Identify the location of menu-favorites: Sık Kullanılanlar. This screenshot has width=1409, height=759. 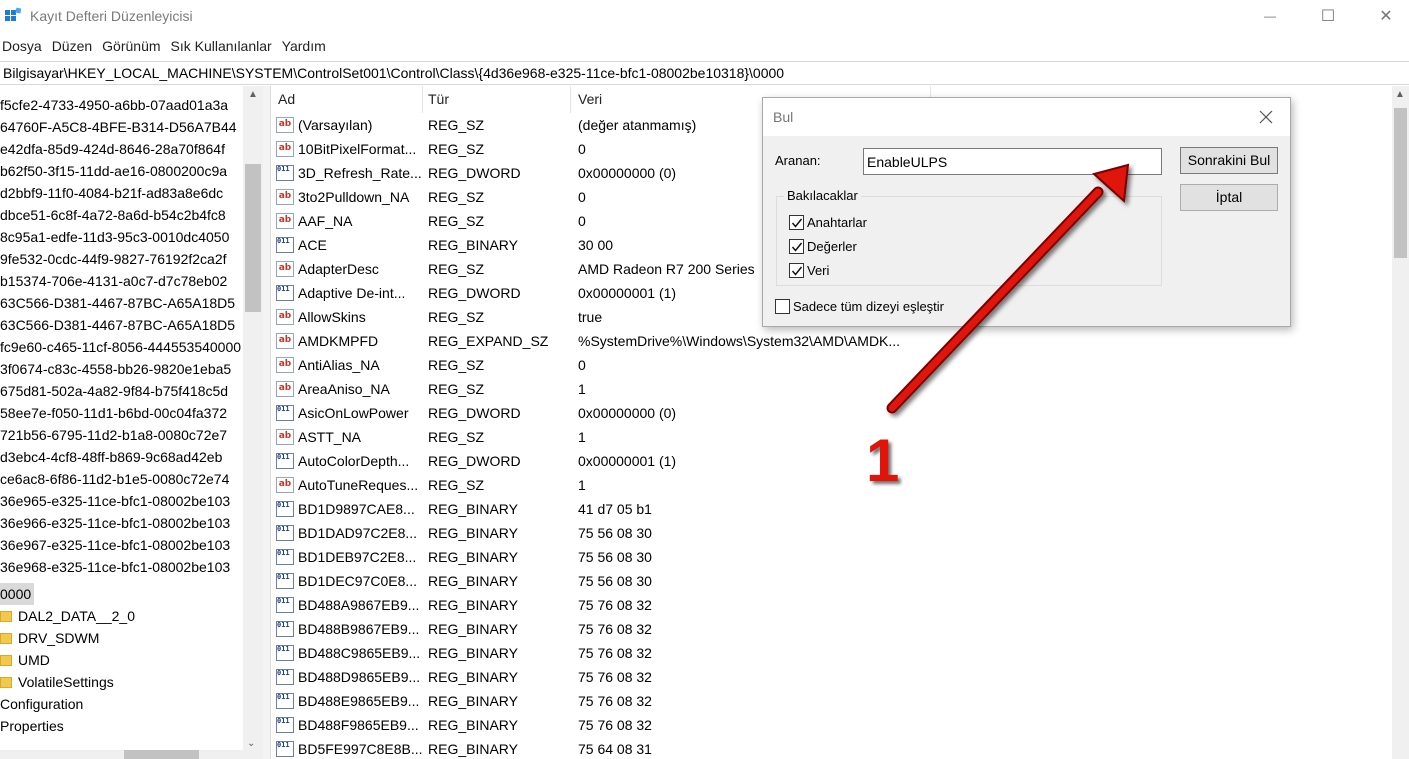
(224, 47).